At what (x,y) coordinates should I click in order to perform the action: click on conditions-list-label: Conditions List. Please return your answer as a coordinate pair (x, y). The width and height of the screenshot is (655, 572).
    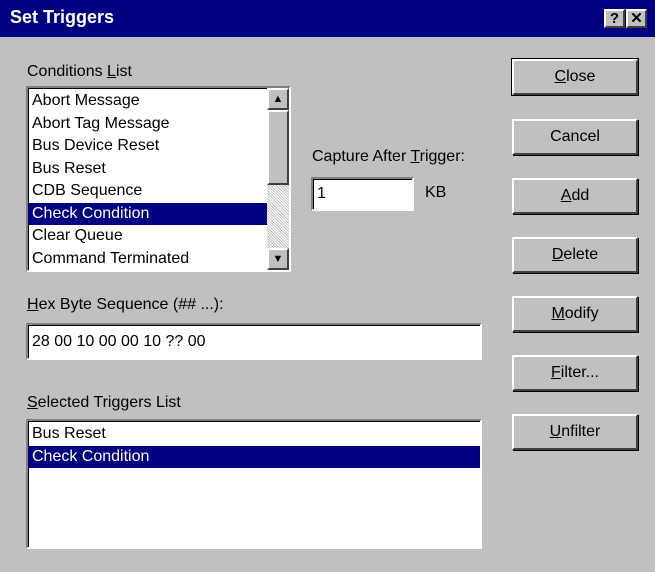
    Looking at the image, I should click on (79, 72).